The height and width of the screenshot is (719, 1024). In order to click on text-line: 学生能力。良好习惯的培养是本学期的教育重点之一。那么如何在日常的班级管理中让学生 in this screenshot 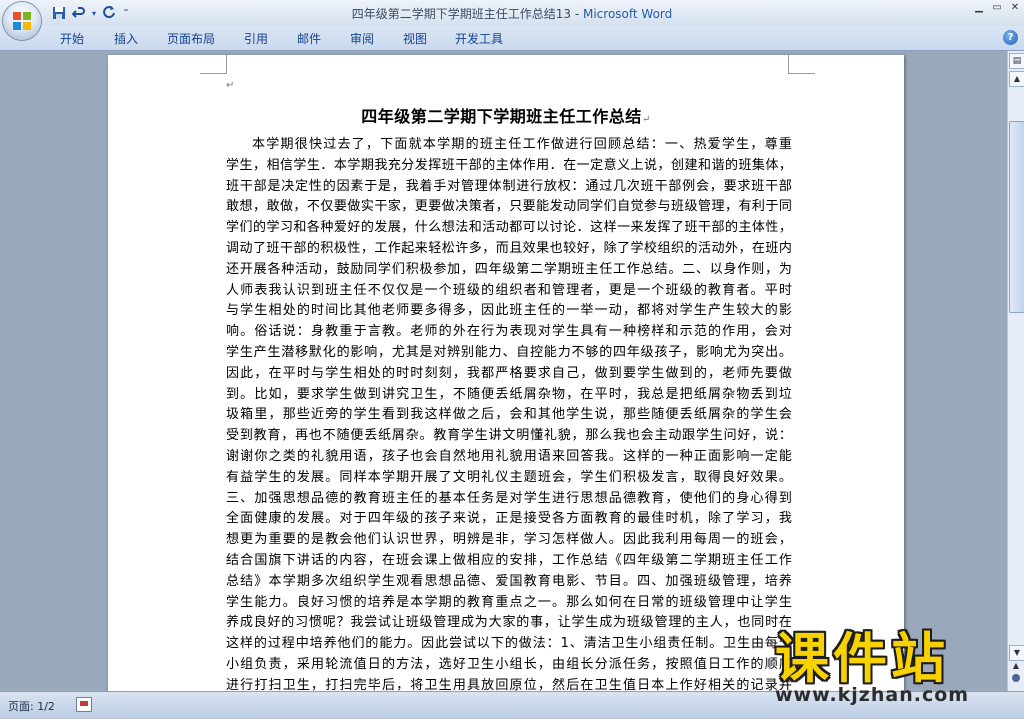, I will do `click(509, 602)`.